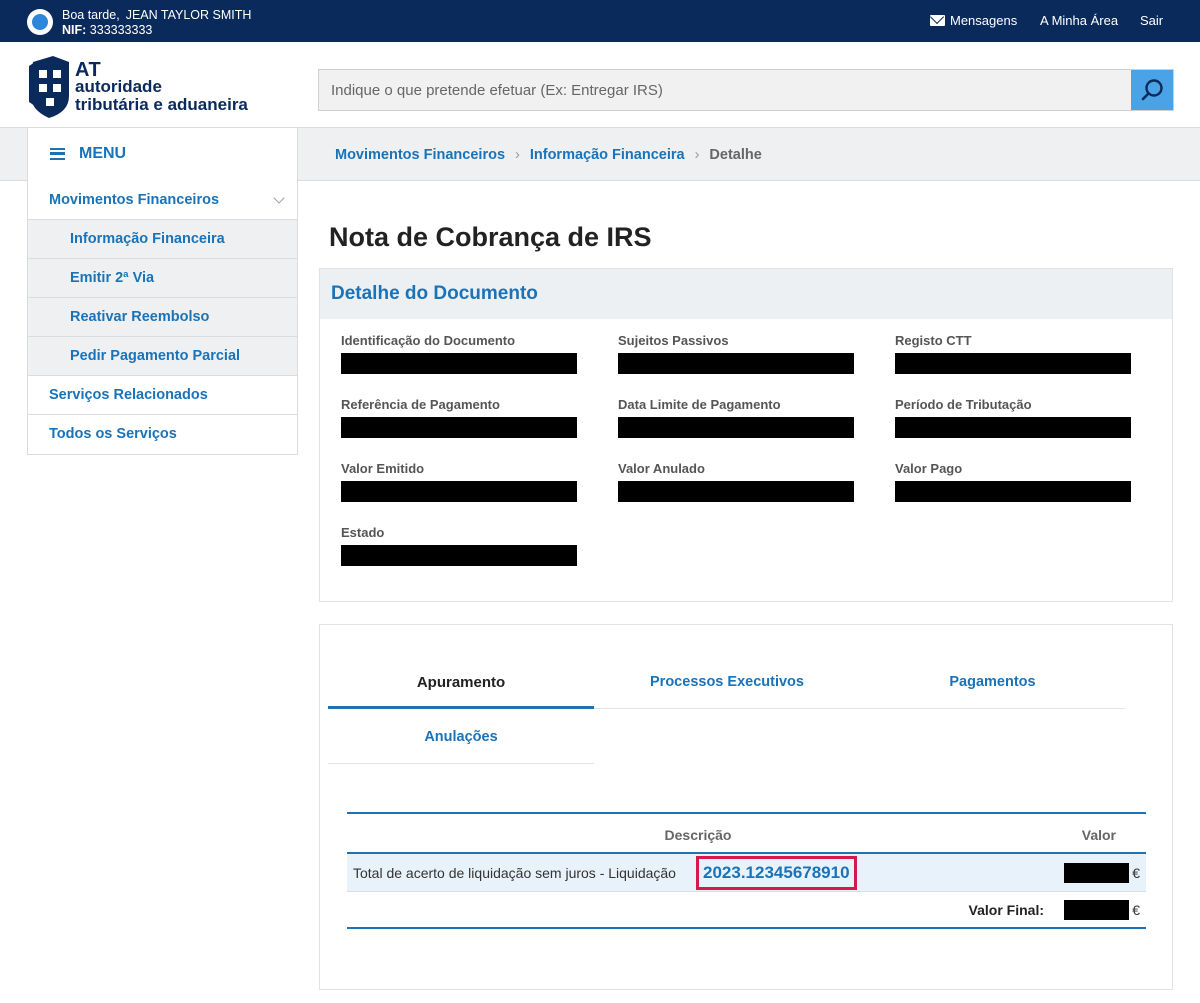  What do you see at coordinates (420, 404) in the screenshot?
I see `field-label: Referência de Pagamento` at bounding box center [420, 404].